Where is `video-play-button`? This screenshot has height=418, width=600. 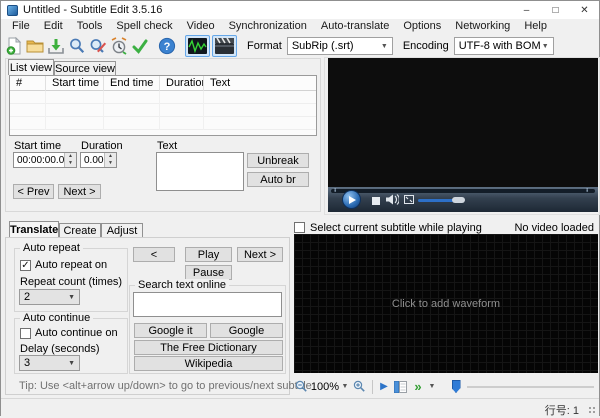
video-play-button is located at coordinates (351, 199).